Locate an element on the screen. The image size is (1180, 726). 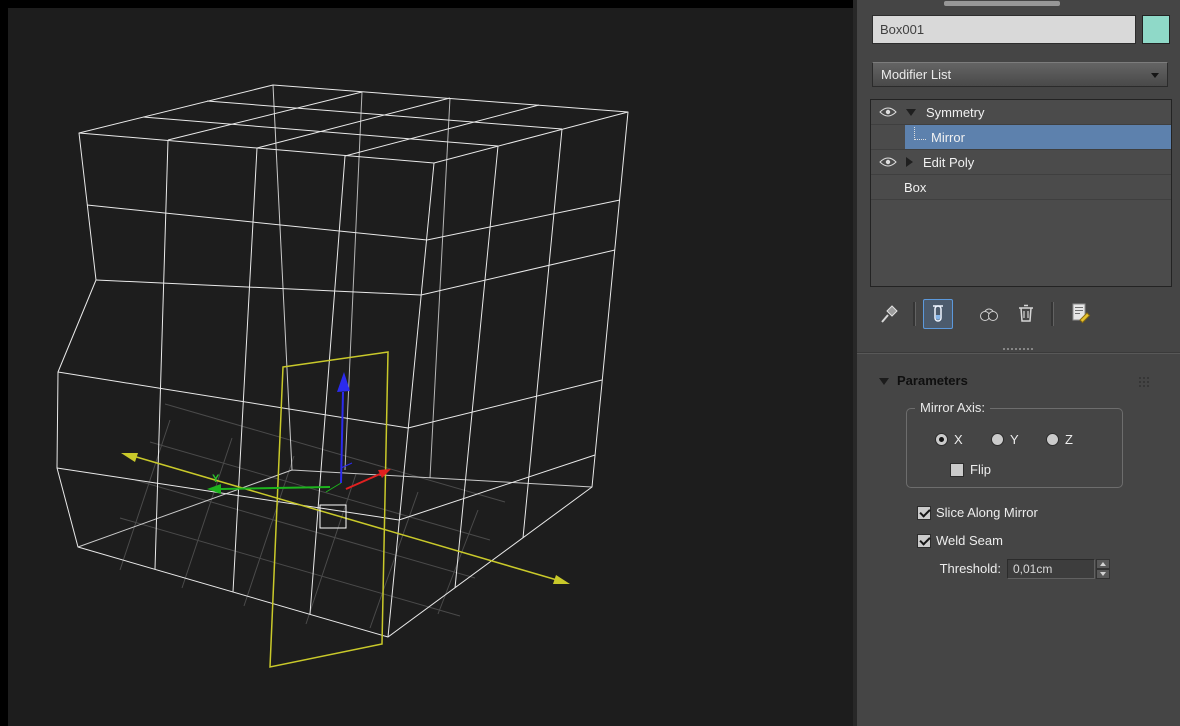
threshold-spinner is located at coordinates (1103, 569).